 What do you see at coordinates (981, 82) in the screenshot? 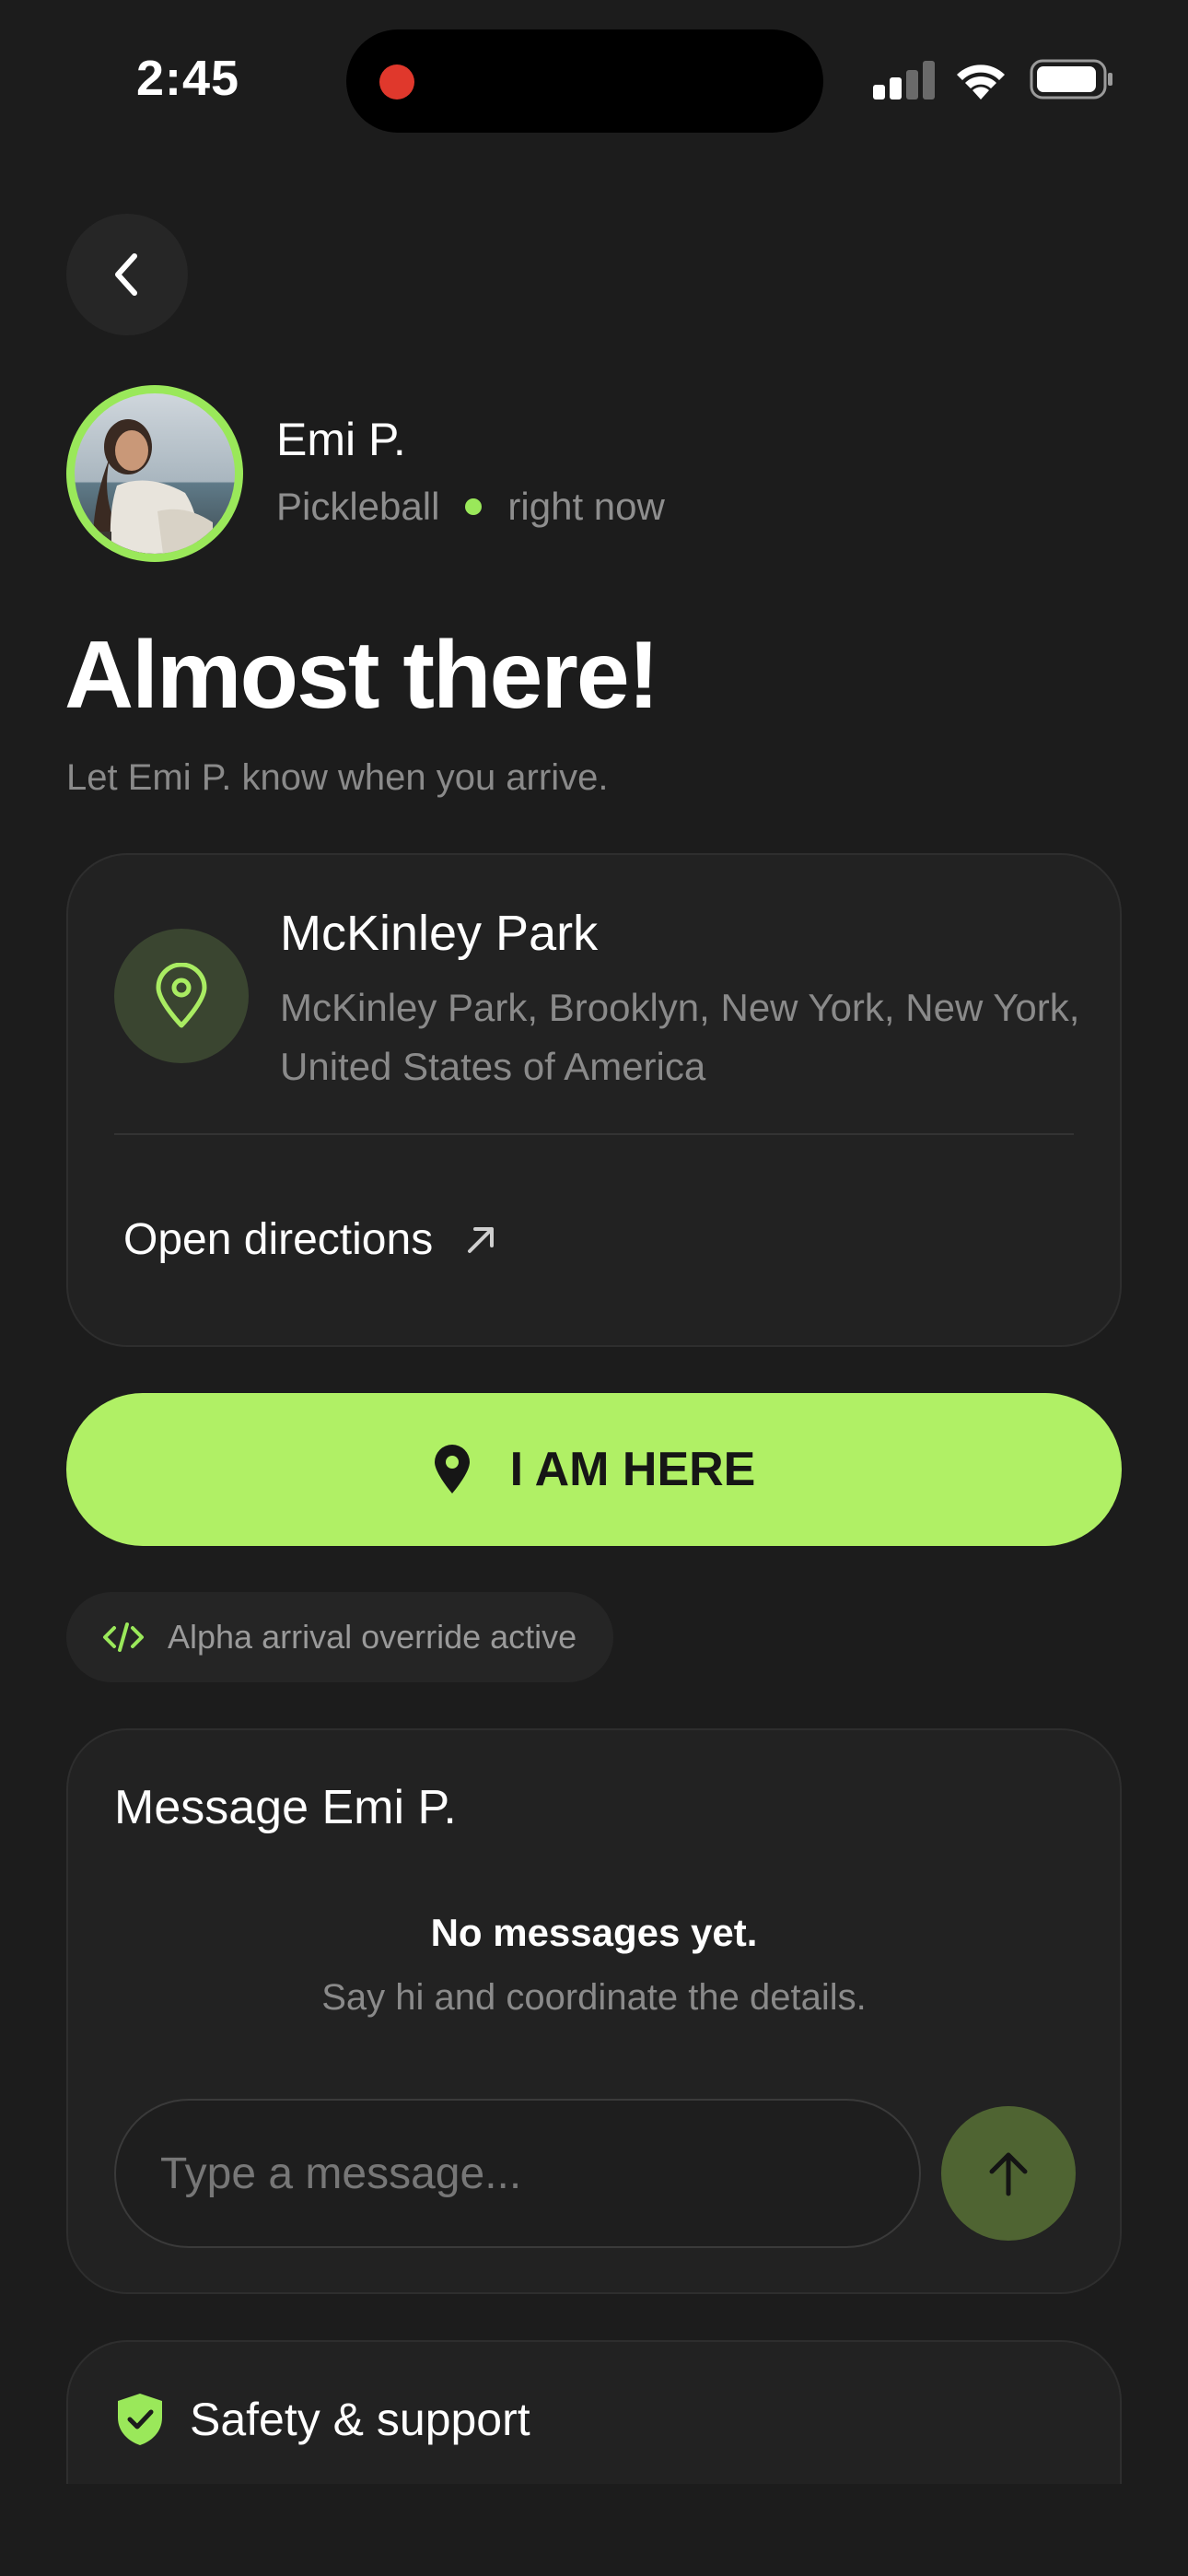
I see `wifi-icon` at bounding box center [981, 82].